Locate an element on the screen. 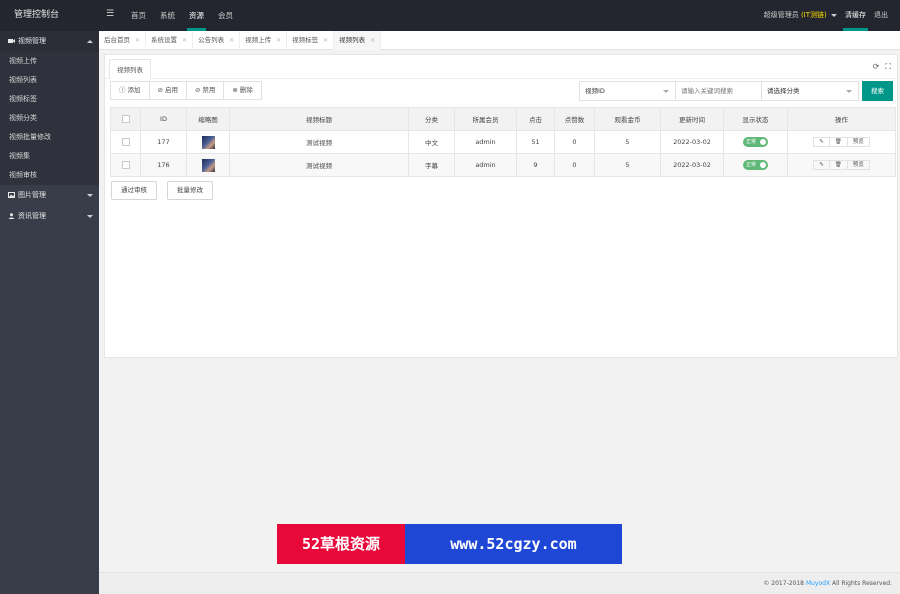 Image resolution: width=900 pixels, height=594 pixels. video-icon is located at coordinates (11, 41).